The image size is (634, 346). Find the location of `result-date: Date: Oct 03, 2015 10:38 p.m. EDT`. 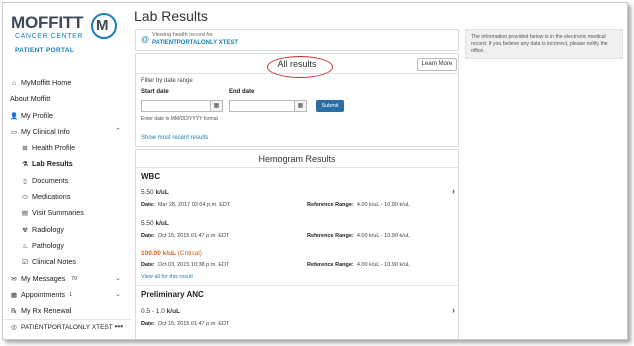

result-date: Date: Oct 03, 2015 10:38 p.m. EDT is located at coordinates (185, 265).